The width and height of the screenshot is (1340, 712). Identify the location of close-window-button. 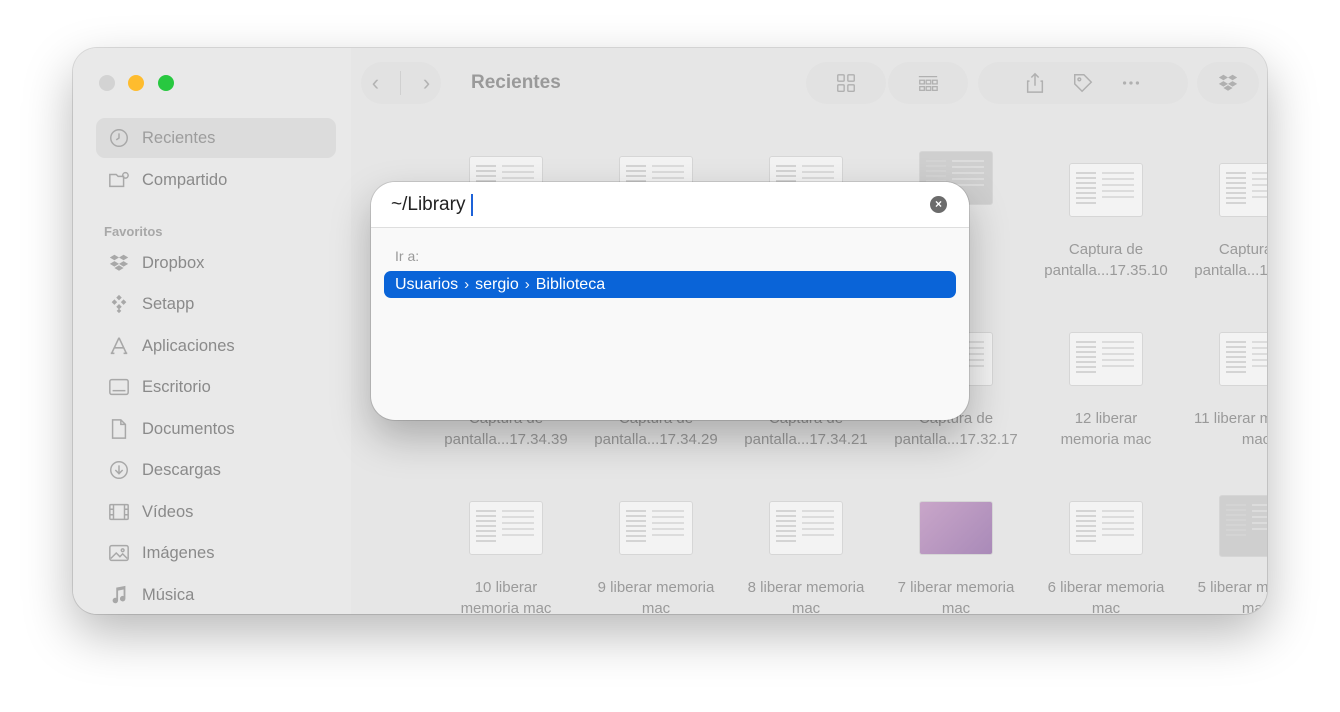
(107, 83).